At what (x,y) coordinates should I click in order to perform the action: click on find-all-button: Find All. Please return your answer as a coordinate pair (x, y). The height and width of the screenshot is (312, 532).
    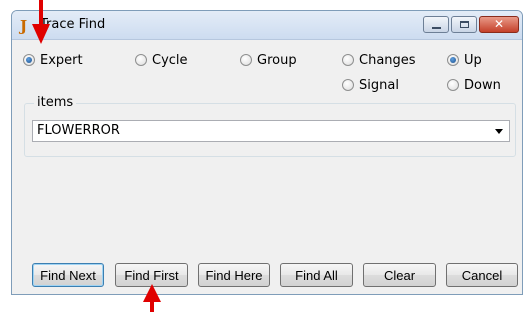
    Looking at the image, I should click on (316, 275).